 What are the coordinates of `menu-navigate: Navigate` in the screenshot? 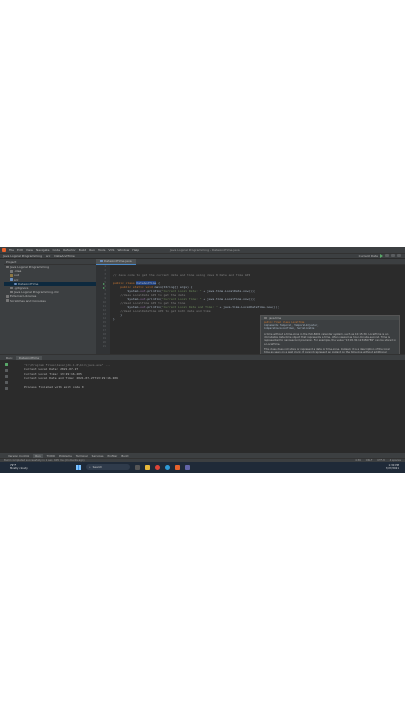 It's located at (42, 250).